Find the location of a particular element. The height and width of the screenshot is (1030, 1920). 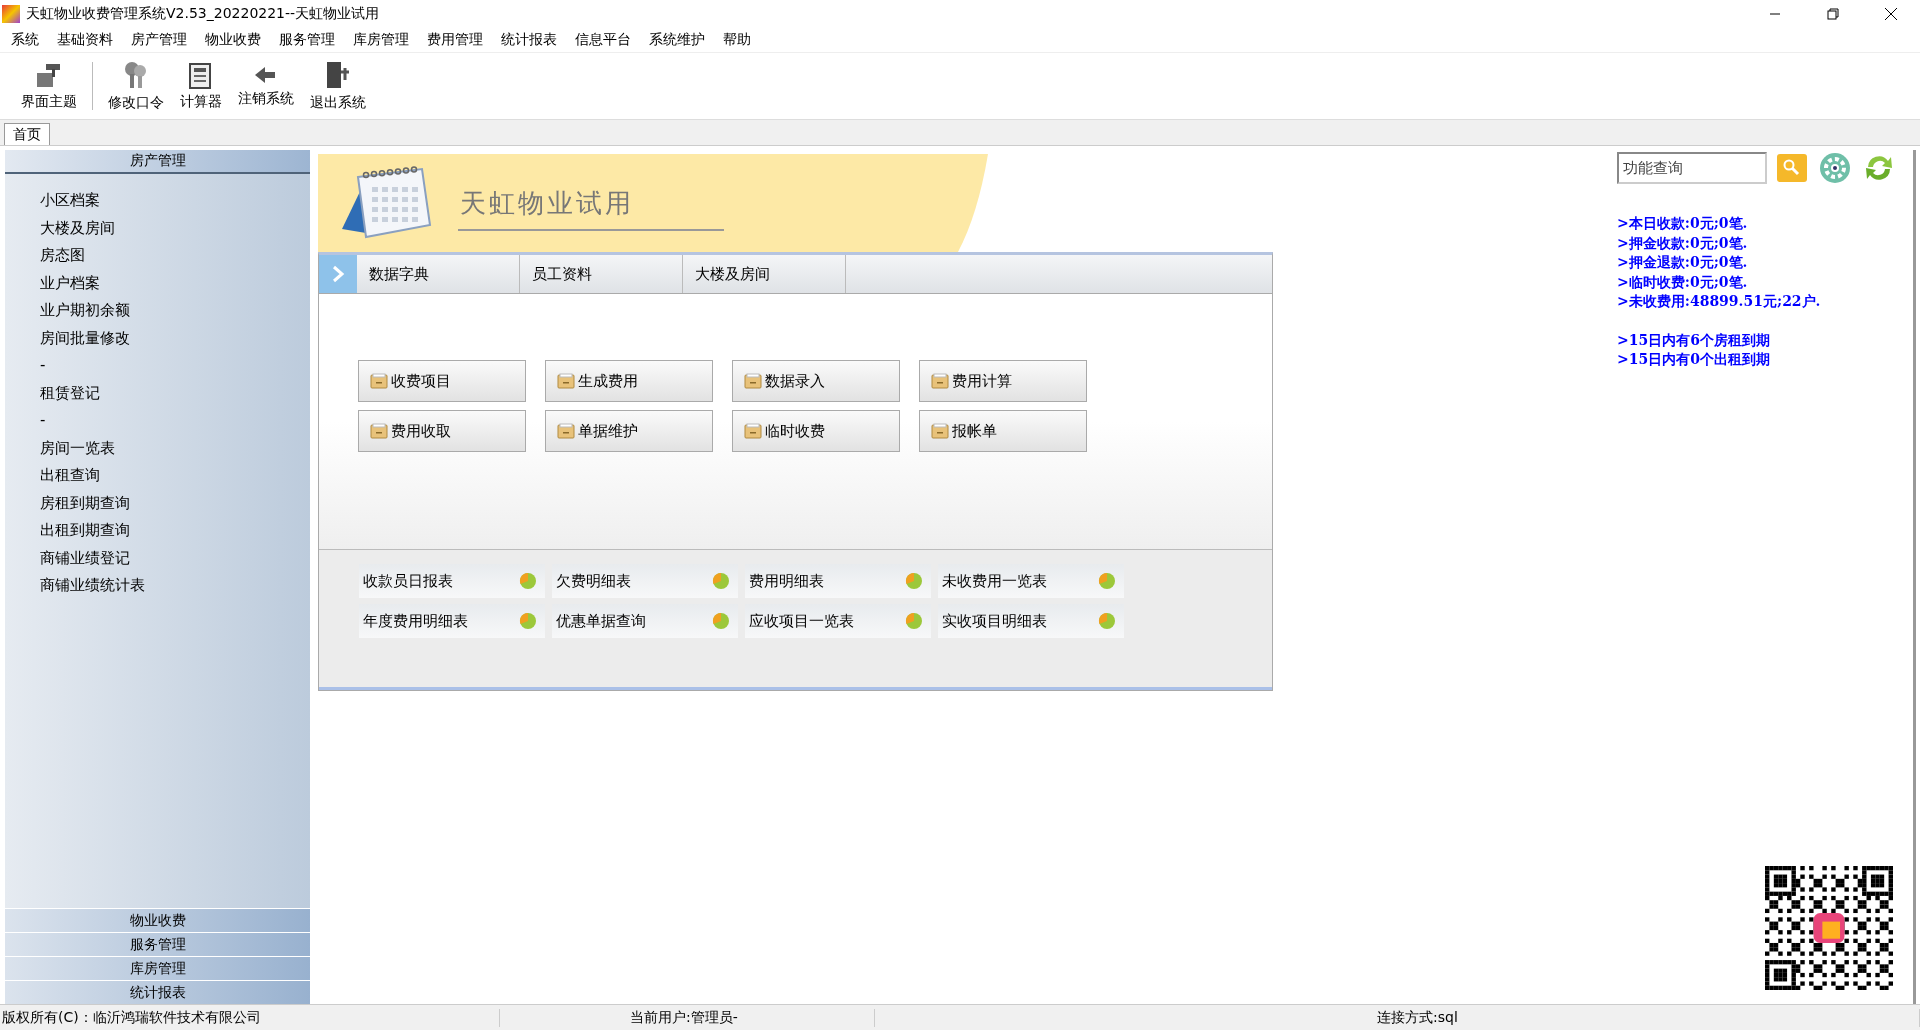

menu-item: 费用管理 is located at coordinates (455, 40).